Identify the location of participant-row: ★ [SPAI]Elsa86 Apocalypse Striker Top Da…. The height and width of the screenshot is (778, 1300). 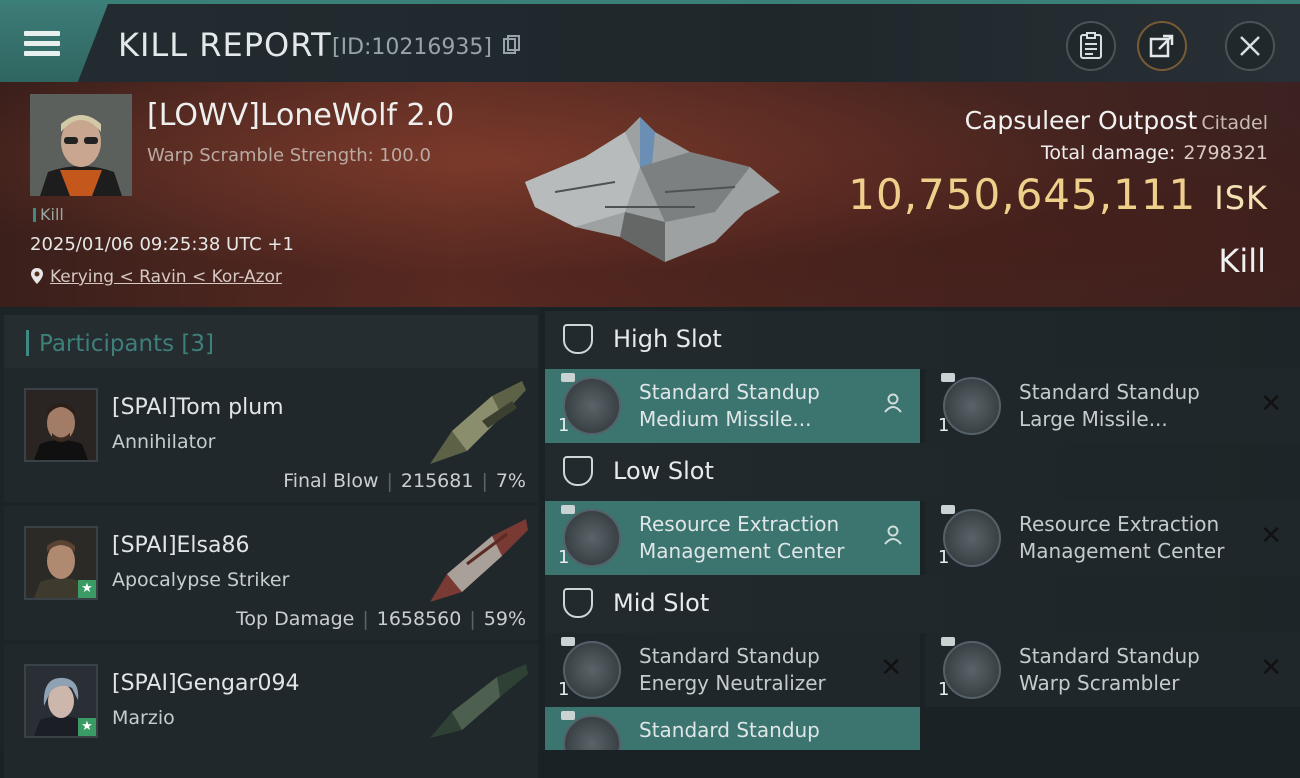
(271, 573).